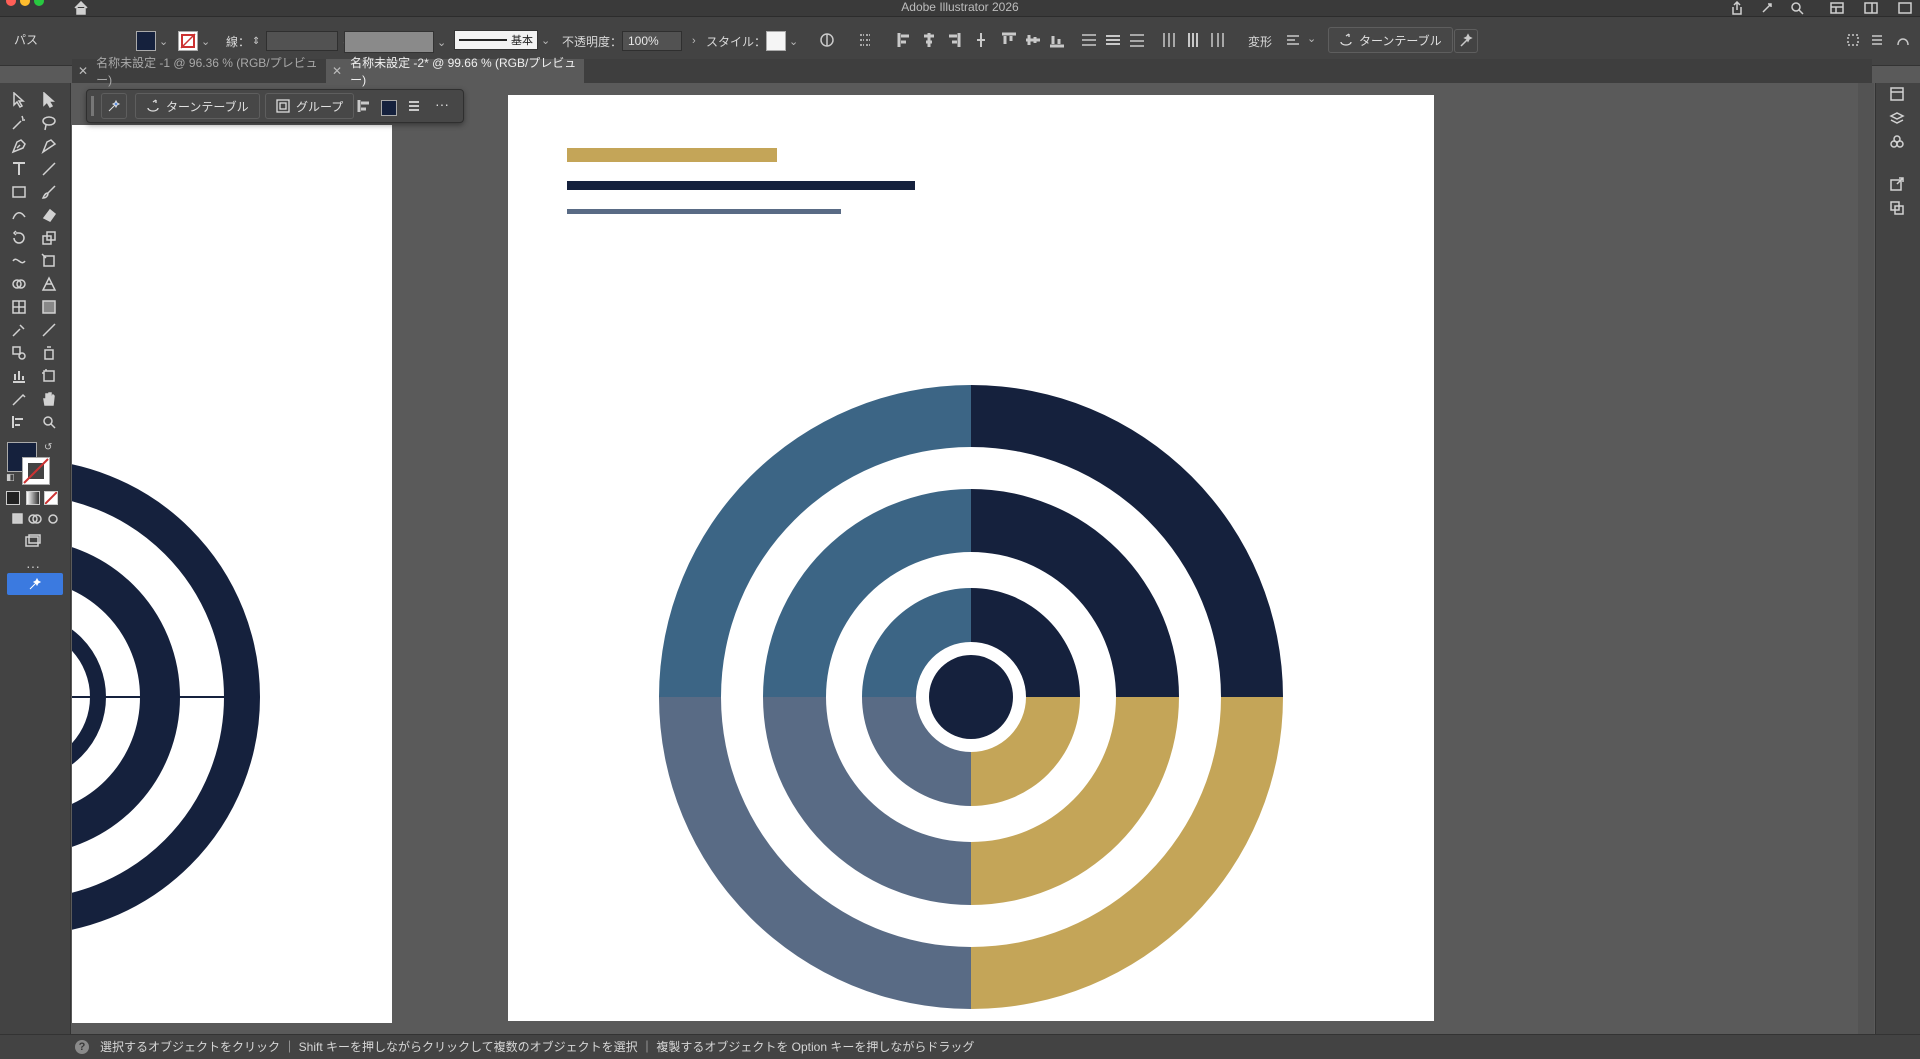  Describe the element at coordinates (19, 307) in the screenshot. I see `mesh-tool-icon` at that location.